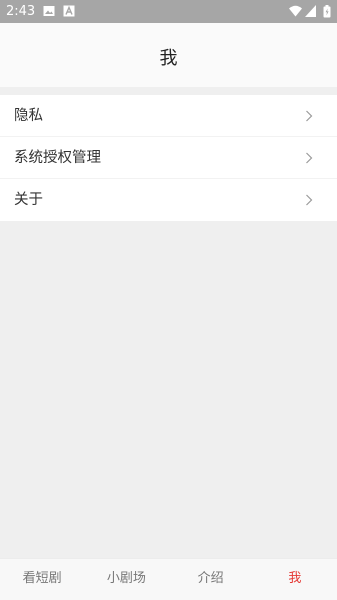 The width and height of the screenshot is (337, 600). What do you see at coordinates (28, 116) in the screenshot?
I see `menu-item-label: 隐私` at bounding box center [28, 116].